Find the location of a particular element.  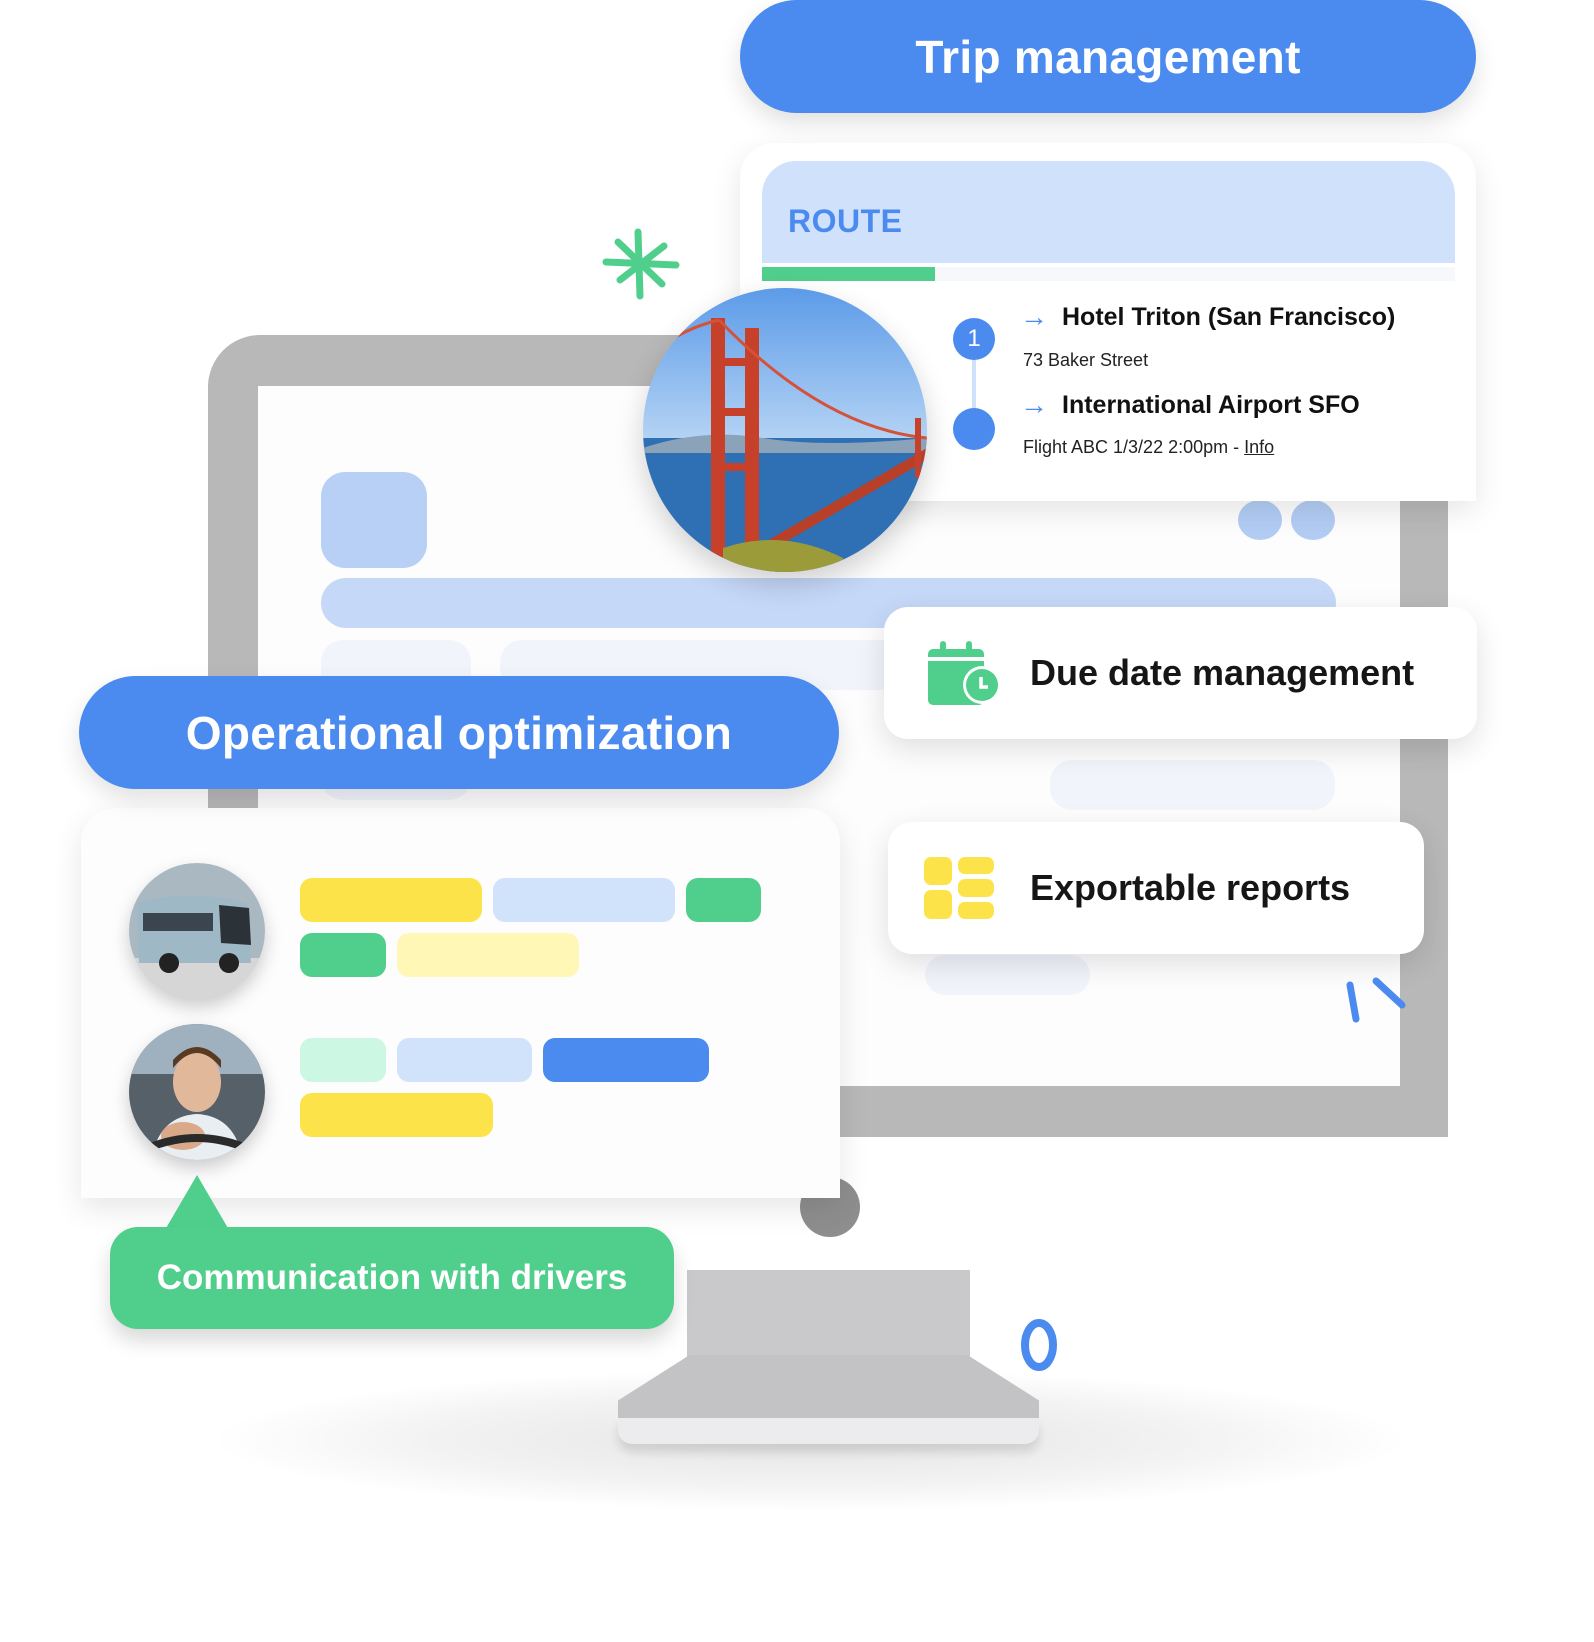

stop-name: Hotel Triton (San Francisco) is located at coordinates (1229, 316).